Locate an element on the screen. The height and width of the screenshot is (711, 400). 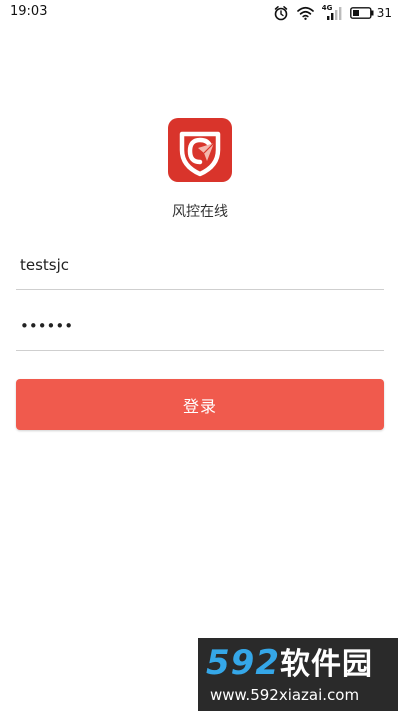
shield-paper-plane-logo is located at coordinates (200, 150).